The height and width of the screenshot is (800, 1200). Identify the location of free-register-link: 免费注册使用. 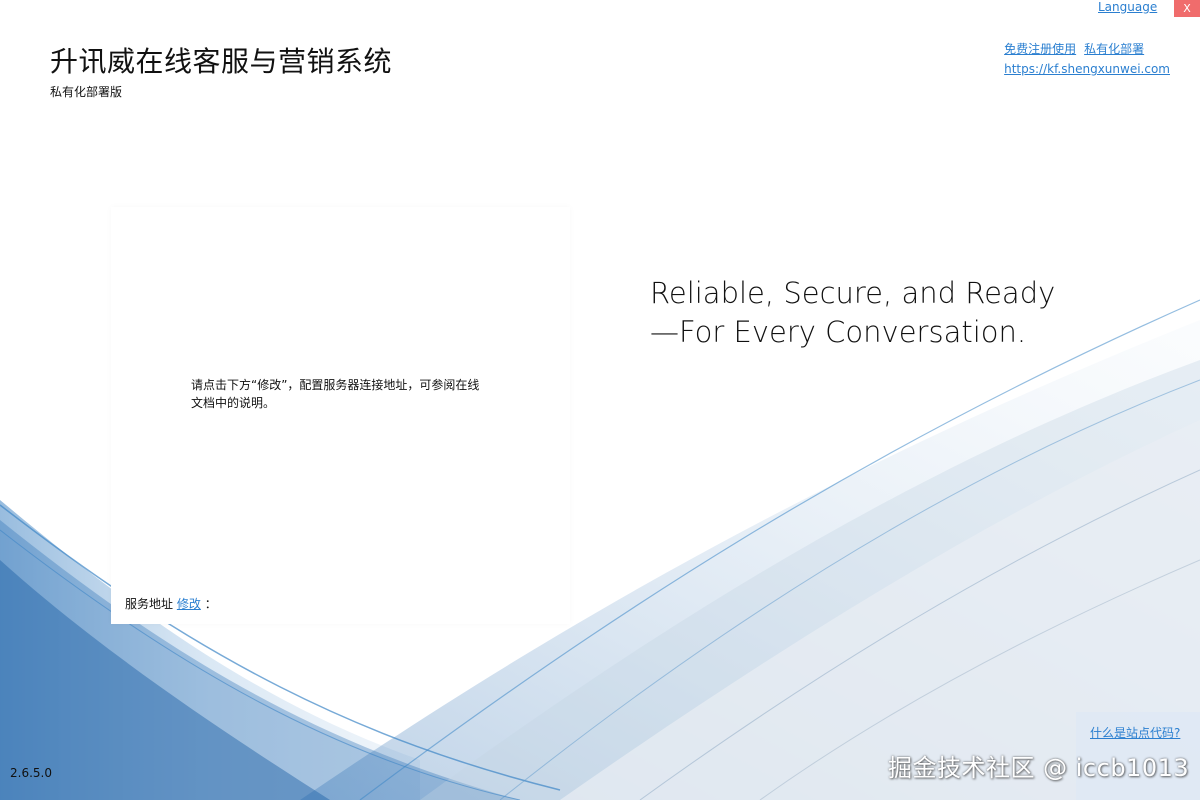
(1040, 49).